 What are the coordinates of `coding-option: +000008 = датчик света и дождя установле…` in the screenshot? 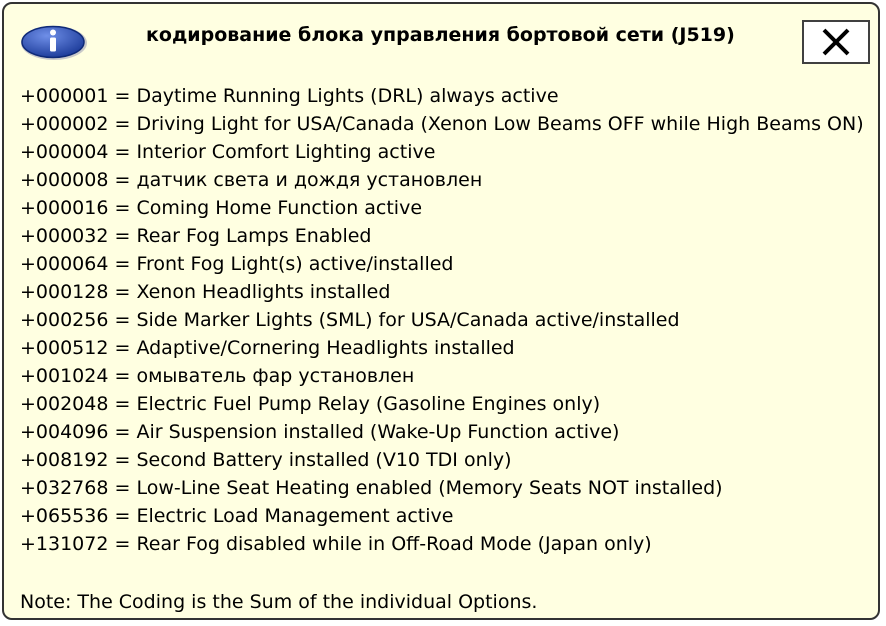 It's located at (251, 180).